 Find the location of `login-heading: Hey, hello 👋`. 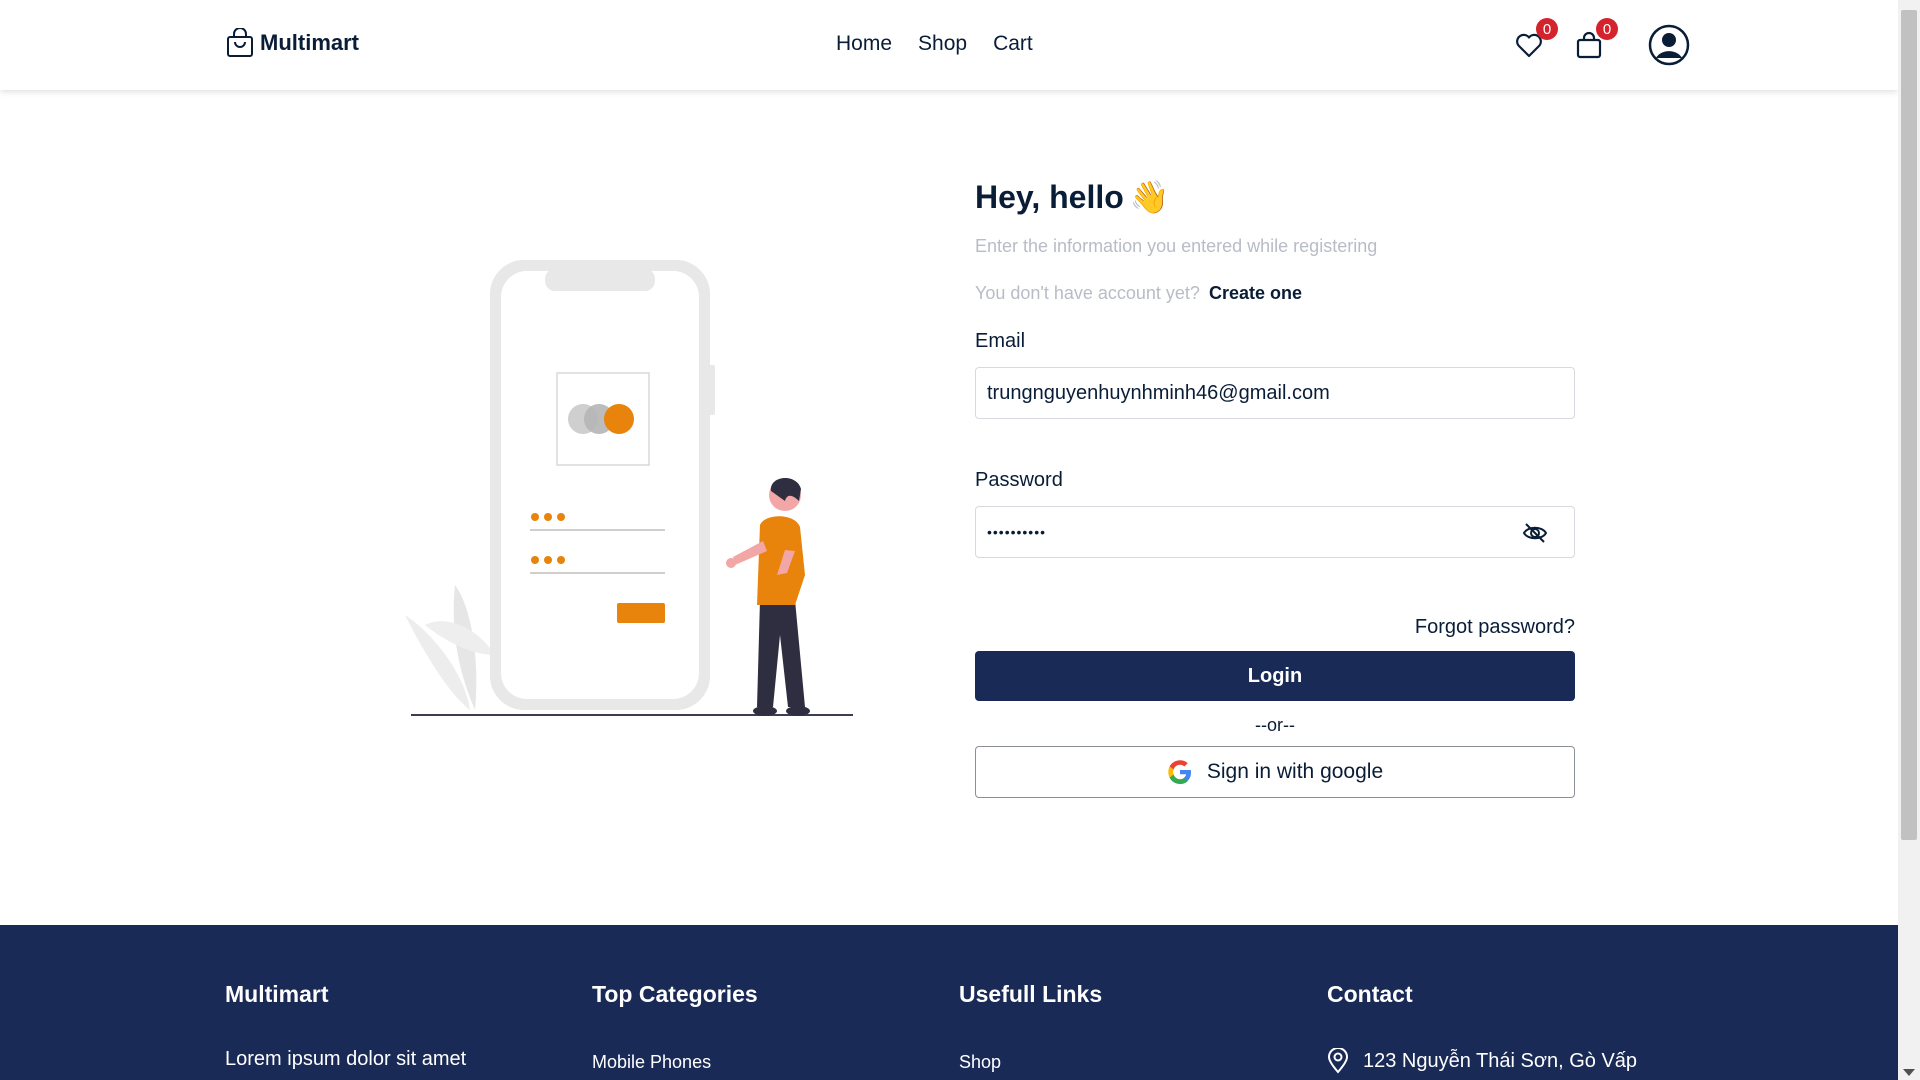

login-heading: Hey, hello 👋 is located at coordinates (1275, 197).